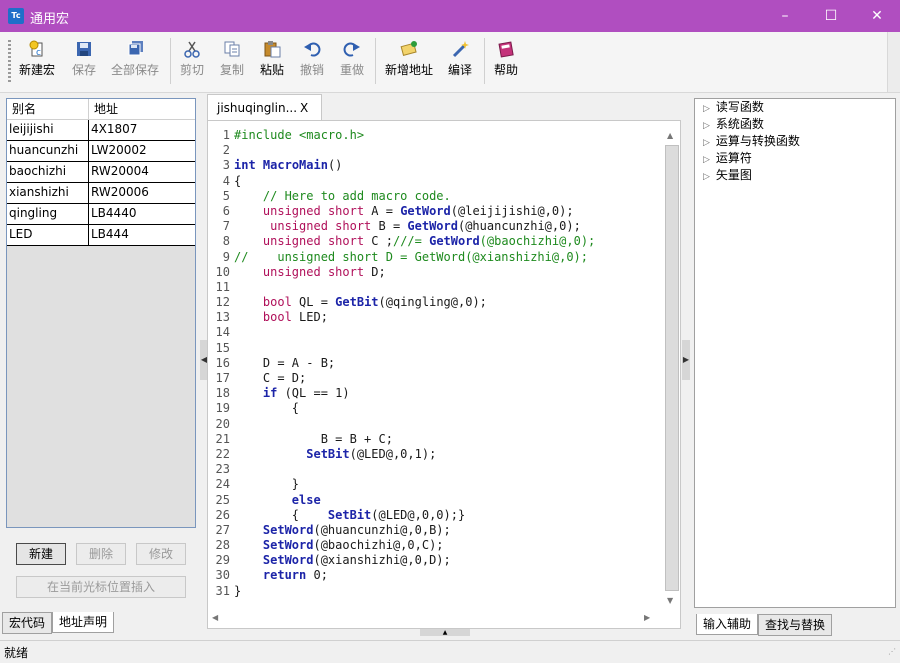  Describe the element at coordinates (101, 587) in the screenshot. I see `insert-at-cursor-button: 在当前光标位置插入` at that location.